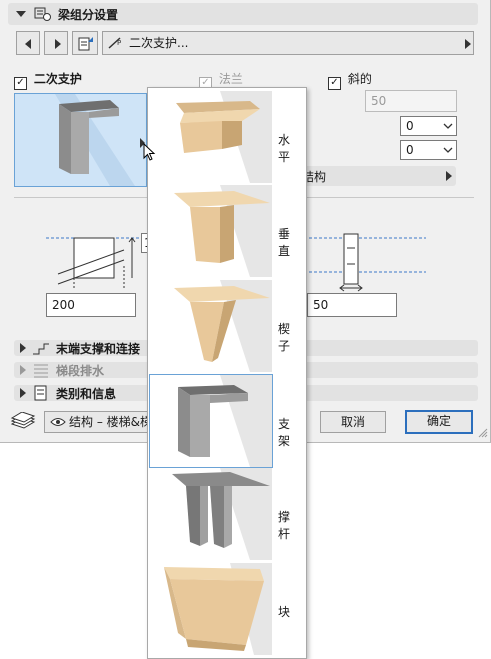  What do you see at coordinates (23, 420) in the screenshot?
I see `layers-icon` at bounding box center [23, 420].